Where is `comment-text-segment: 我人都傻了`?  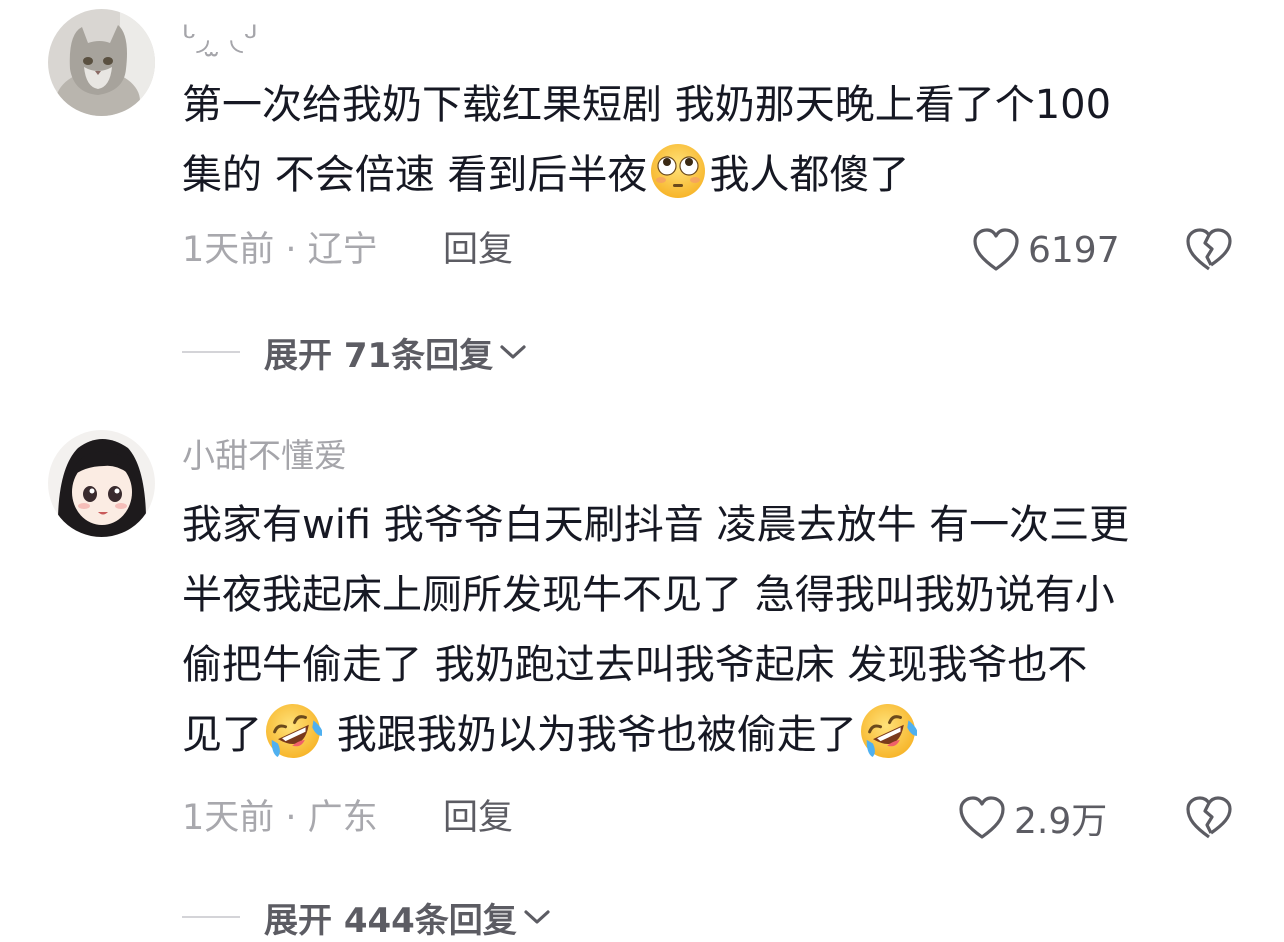
comment-text-segment: 我人都傻了 is located at coordinates (809, 175).